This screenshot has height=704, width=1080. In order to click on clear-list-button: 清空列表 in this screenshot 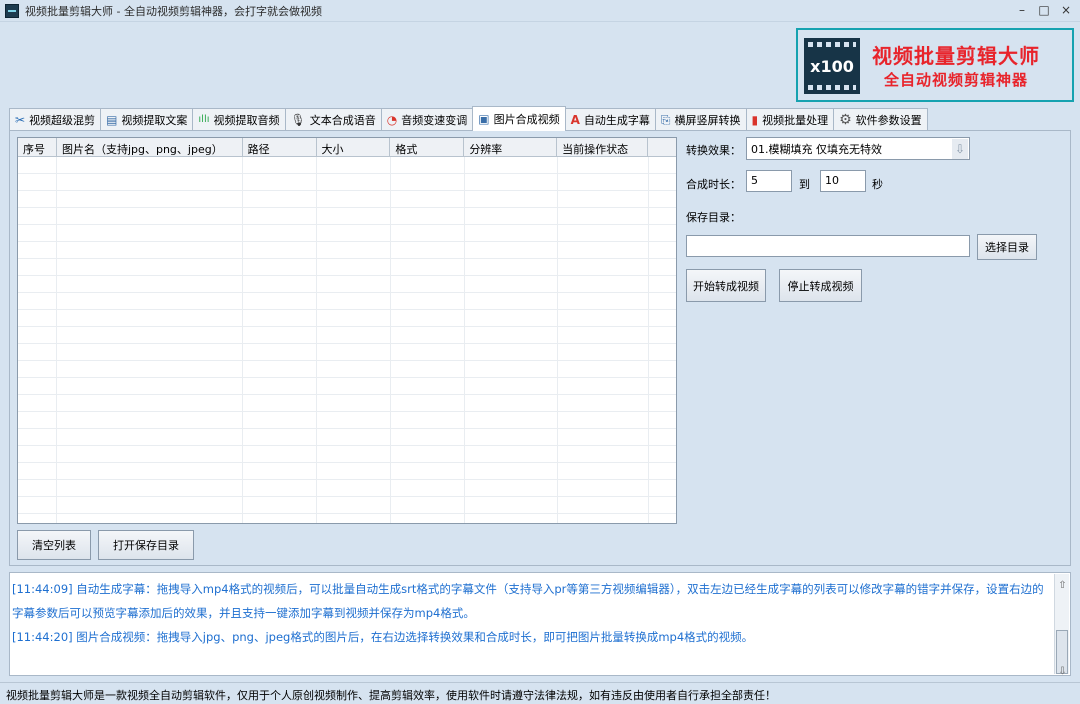, I will do `click(54, 545)`.